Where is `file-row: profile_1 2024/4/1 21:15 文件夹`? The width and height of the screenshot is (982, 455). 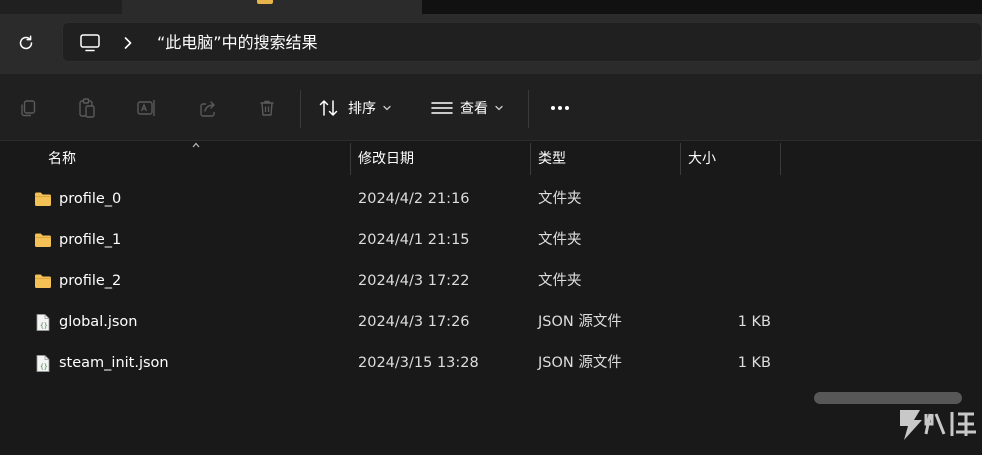
file-row: profile_1 2024/4/1 21:15 文件夹 is located at coordinates (491, 240).